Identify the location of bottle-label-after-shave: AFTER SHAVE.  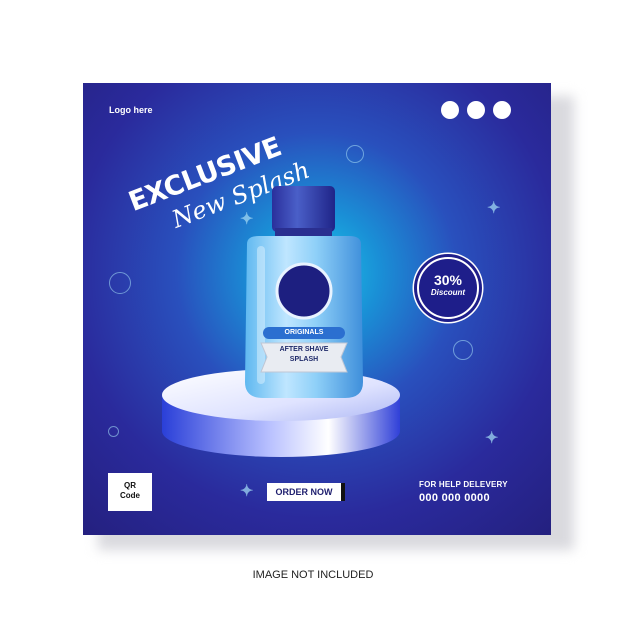
(304, 349).